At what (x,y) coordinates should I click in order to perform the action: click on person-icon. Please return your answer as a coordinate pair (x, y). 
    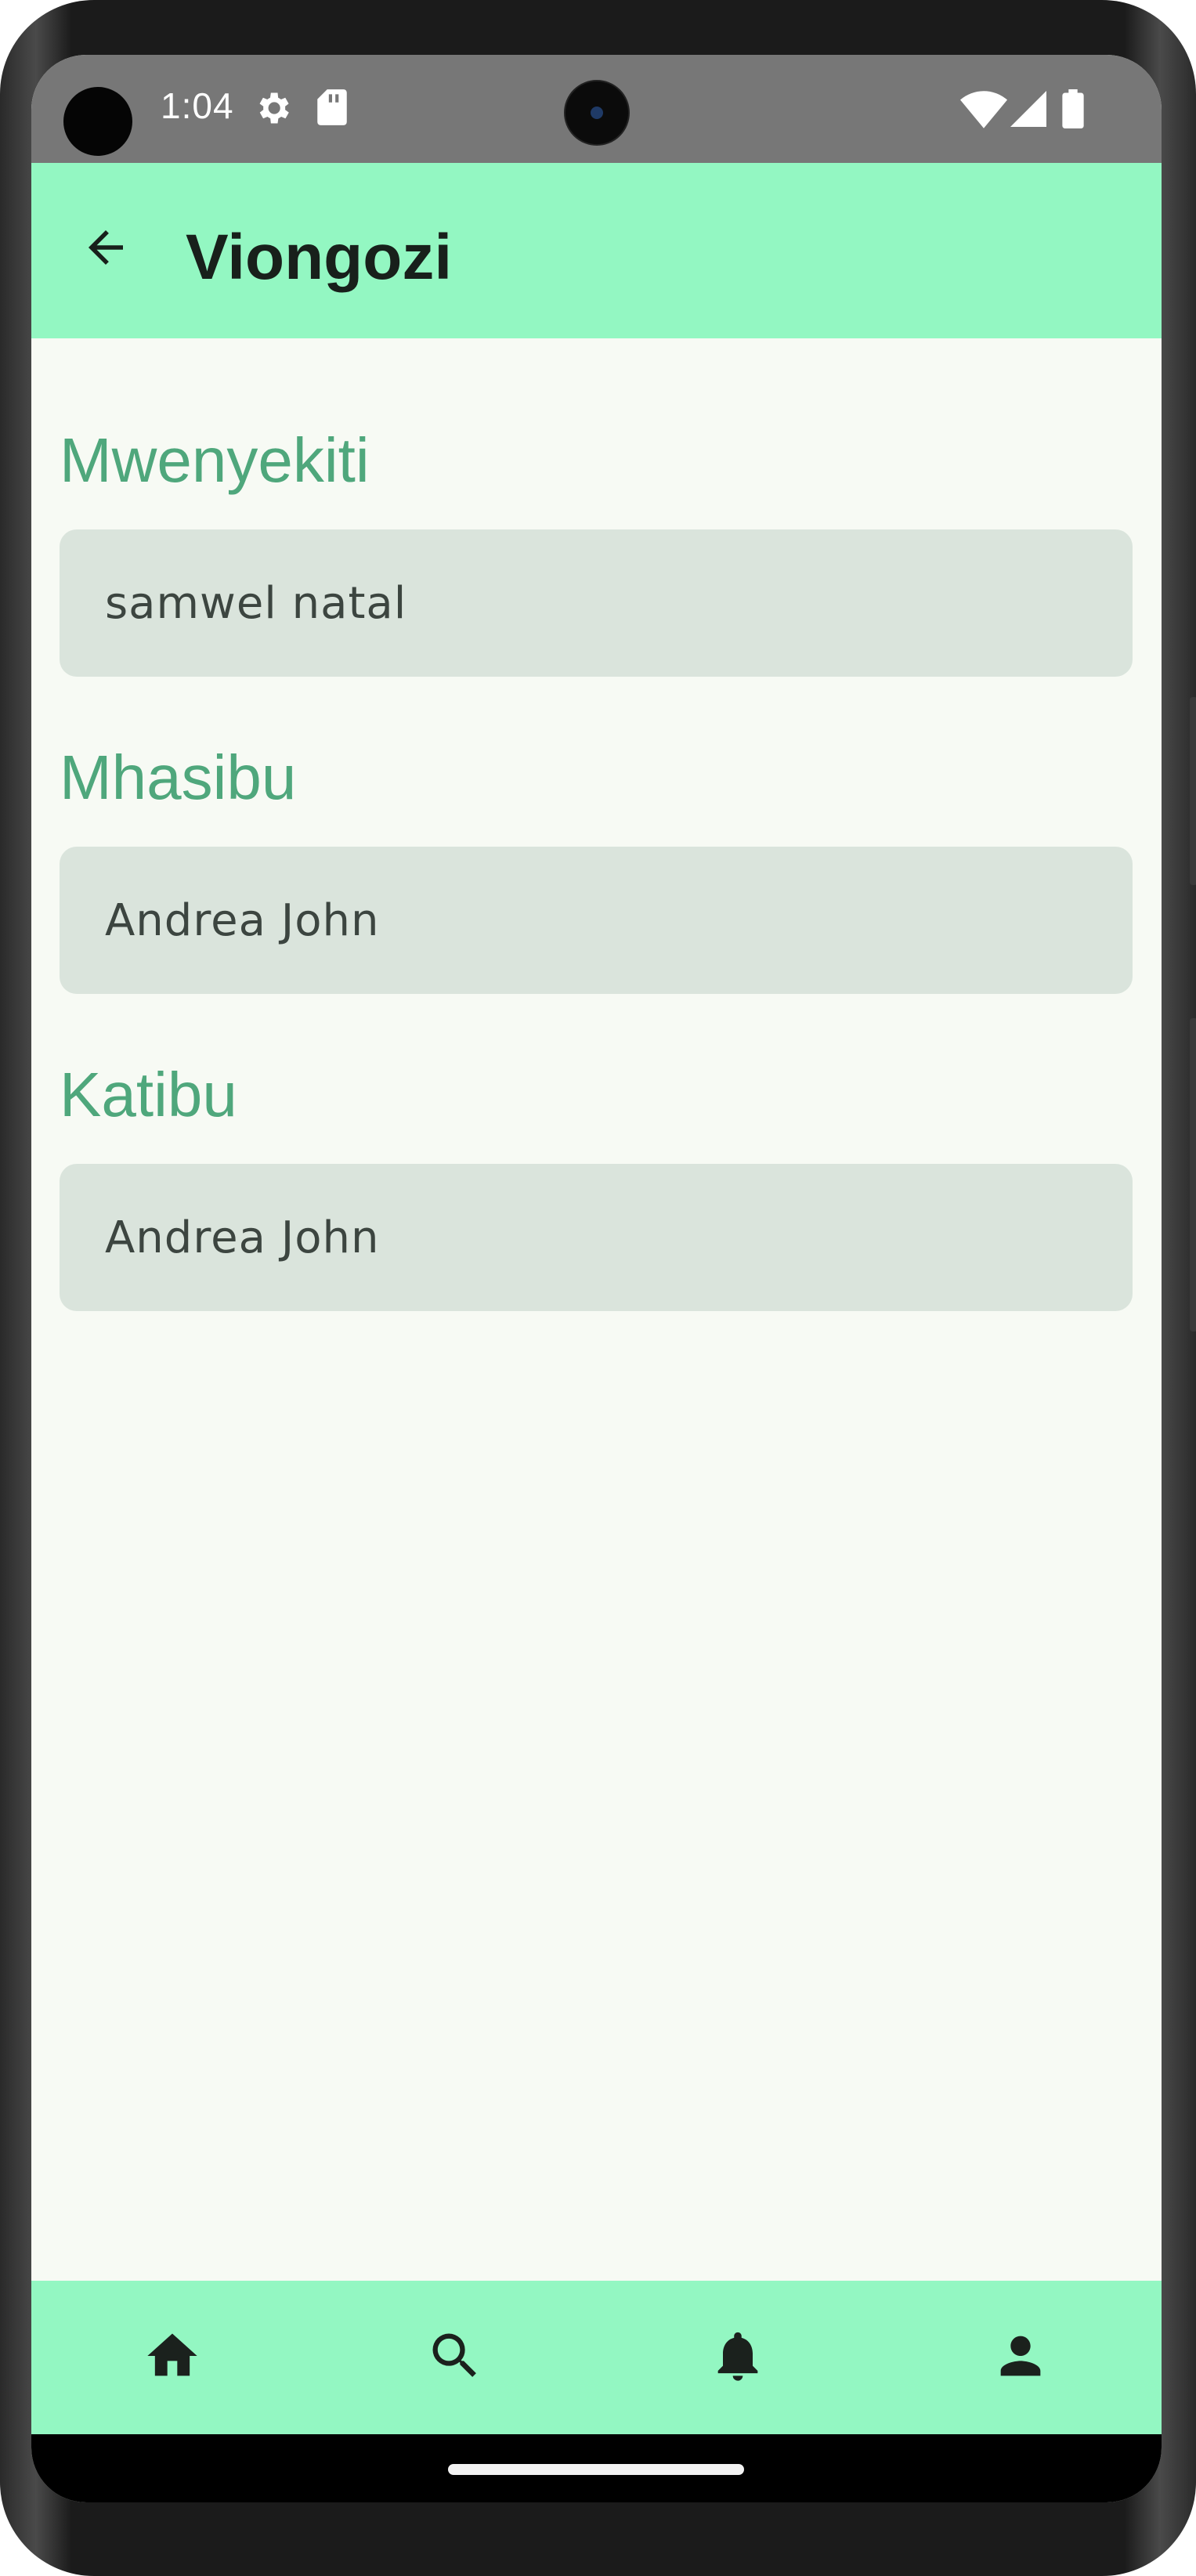
    Looking at the image, I should click on (1020, 2358).